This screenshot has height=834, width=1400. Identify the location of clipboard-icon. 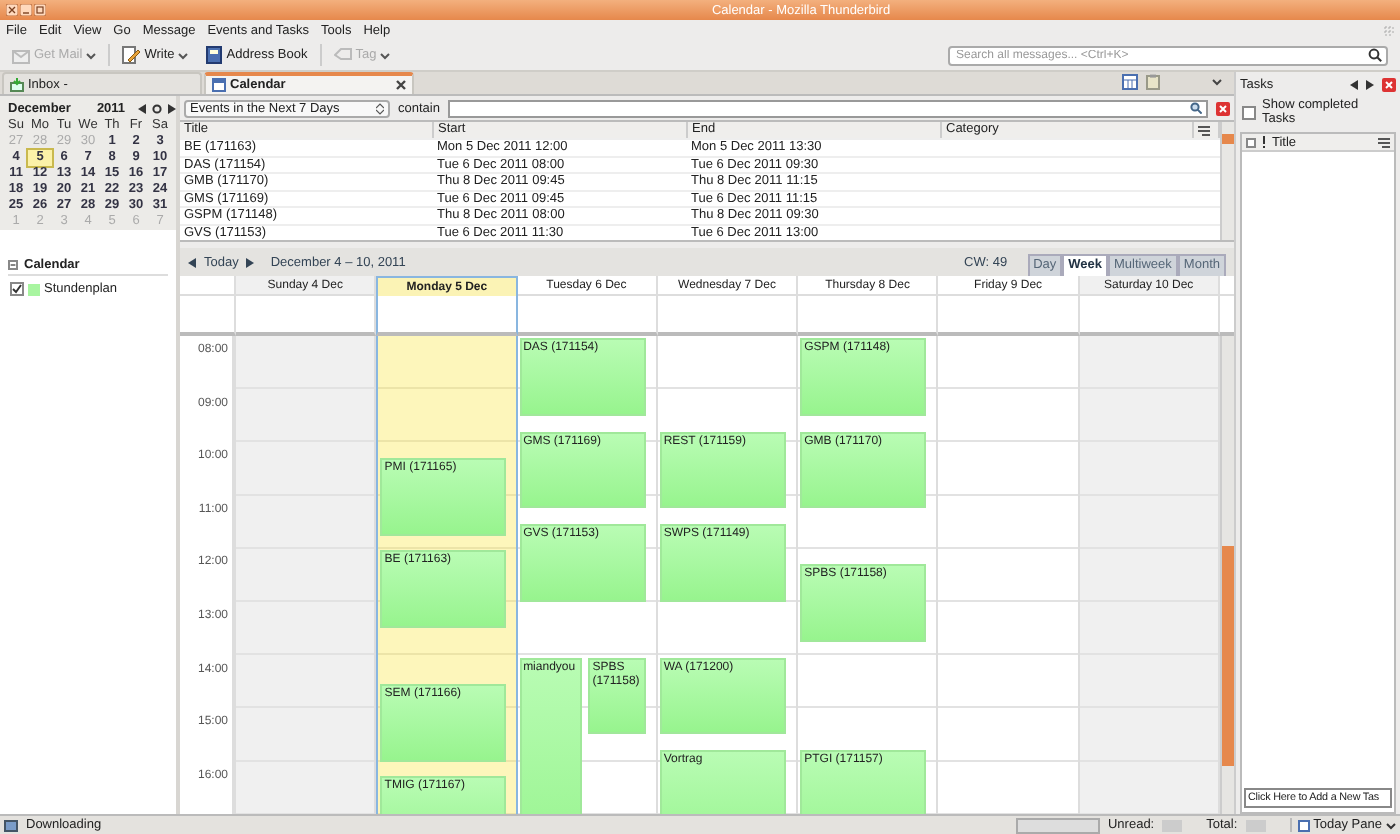
(1153, 82).